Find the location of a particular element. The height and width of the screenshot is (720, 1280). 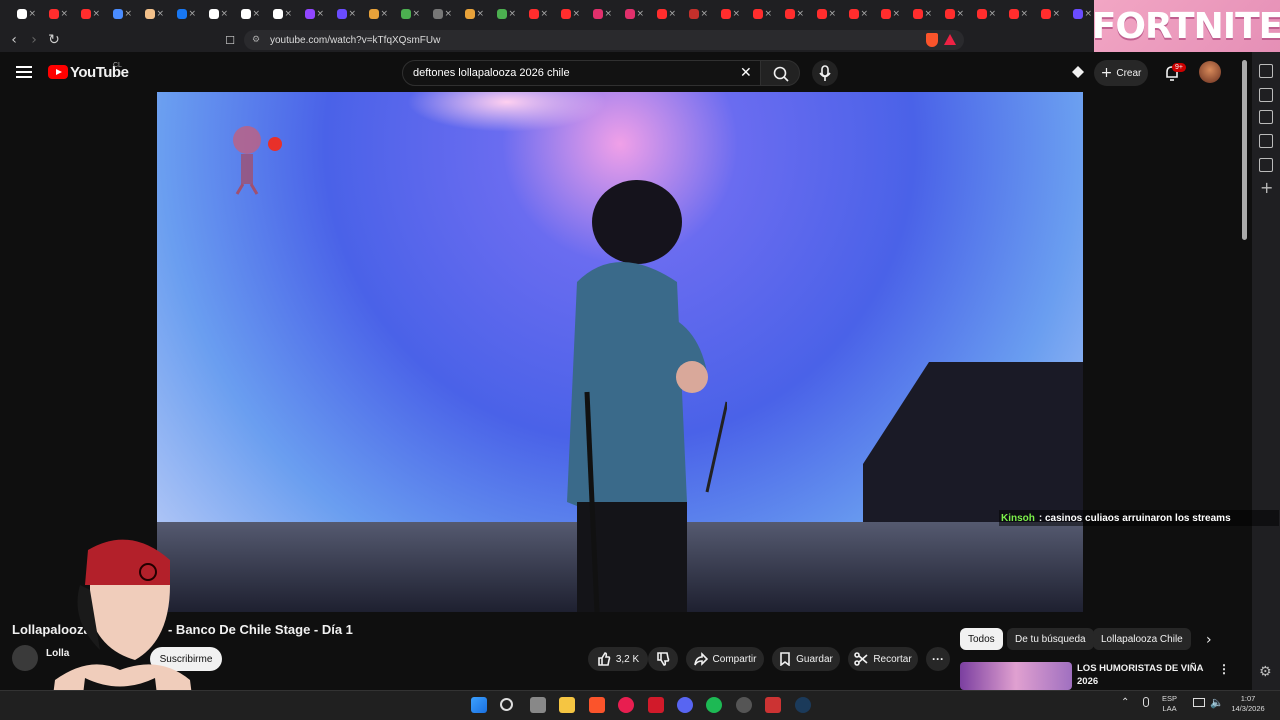

clock: 1:07 14/3/2026 is located at coordinates (1248, 704).